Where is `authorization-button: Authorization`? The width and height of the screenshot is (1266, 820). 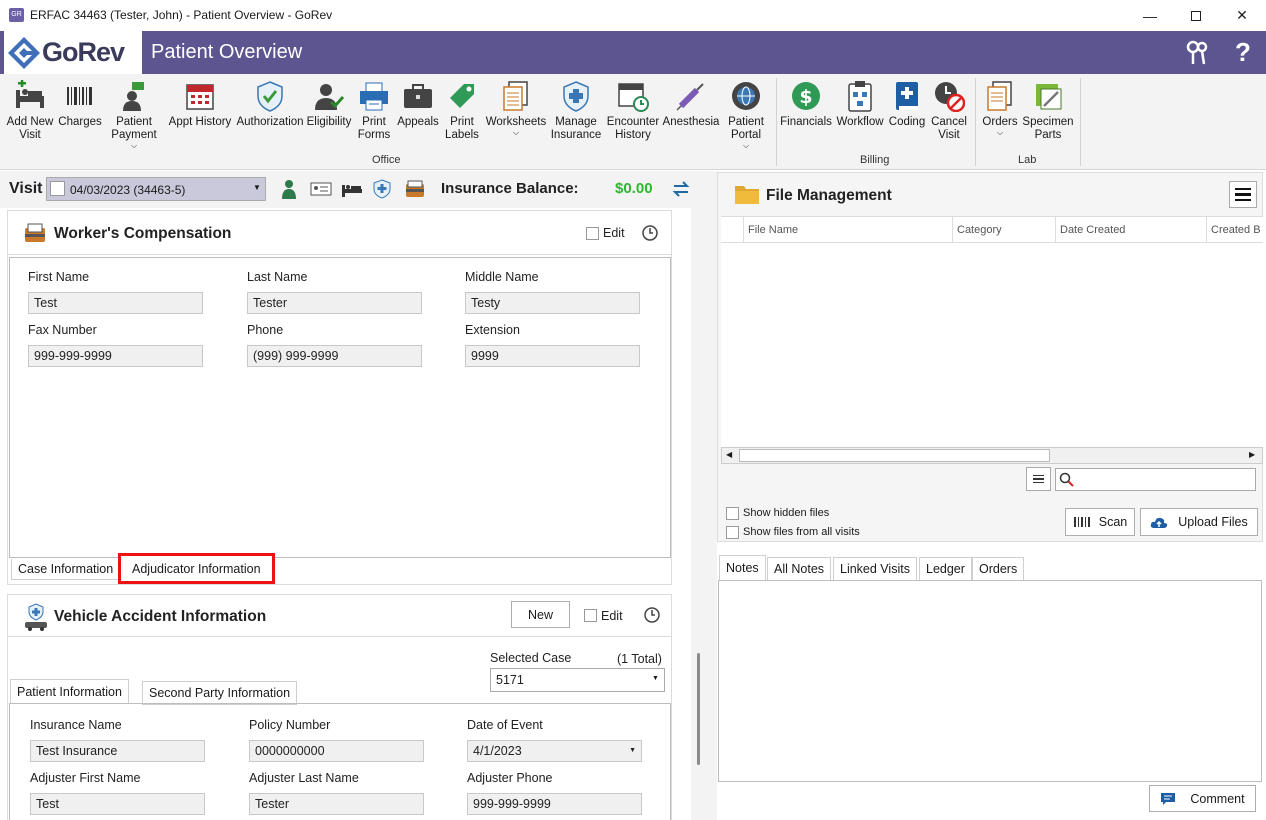 authorization-button: Authorization is located at coordinates (270, 104).